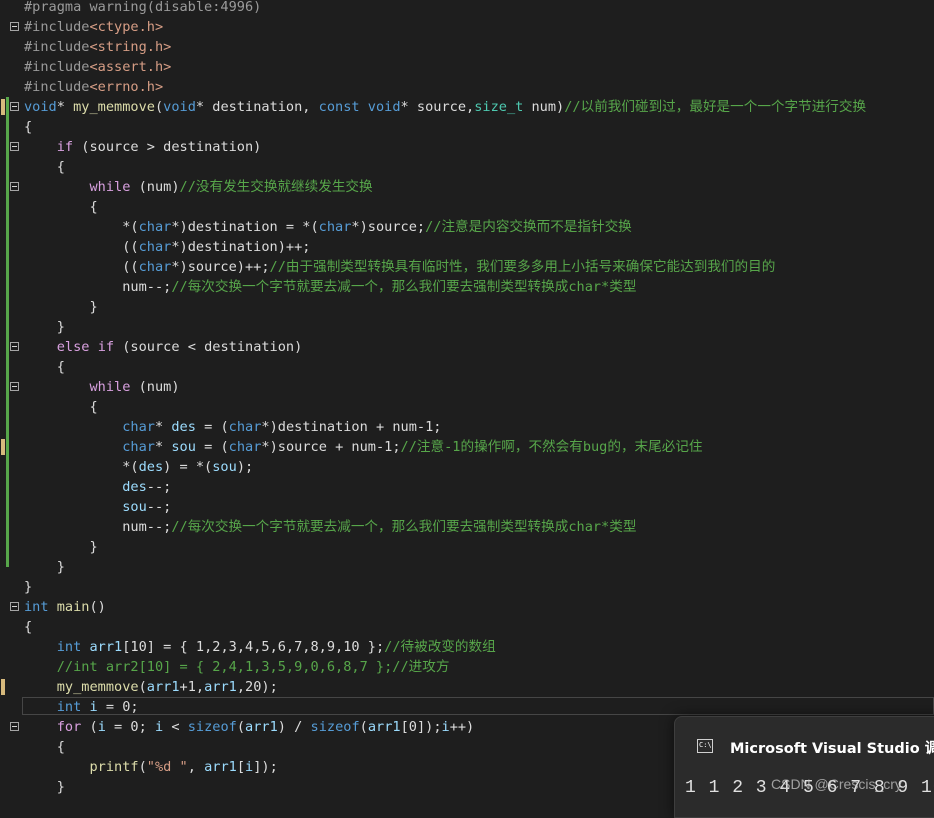 This screenshot has width=934, height=818. What do you see at coordinates (155, 187) in the screenshot?
I see `code-token: (num)` at bounding box center [155, 187].